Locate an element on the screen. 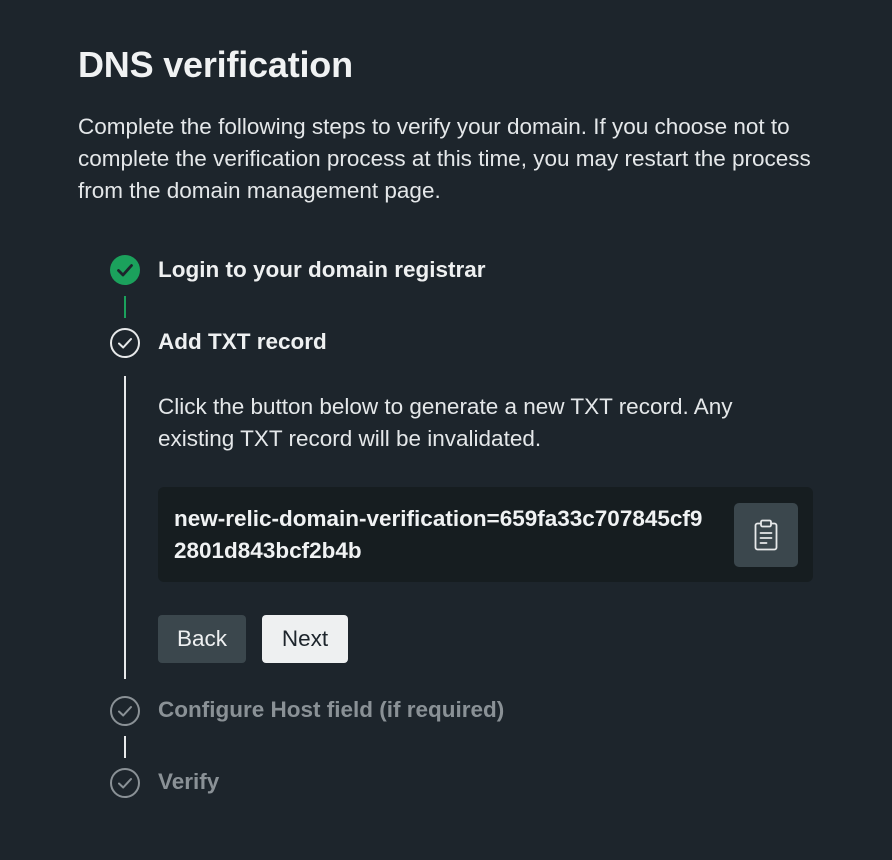  step-connector-completed is located at coordinates (125, 307).